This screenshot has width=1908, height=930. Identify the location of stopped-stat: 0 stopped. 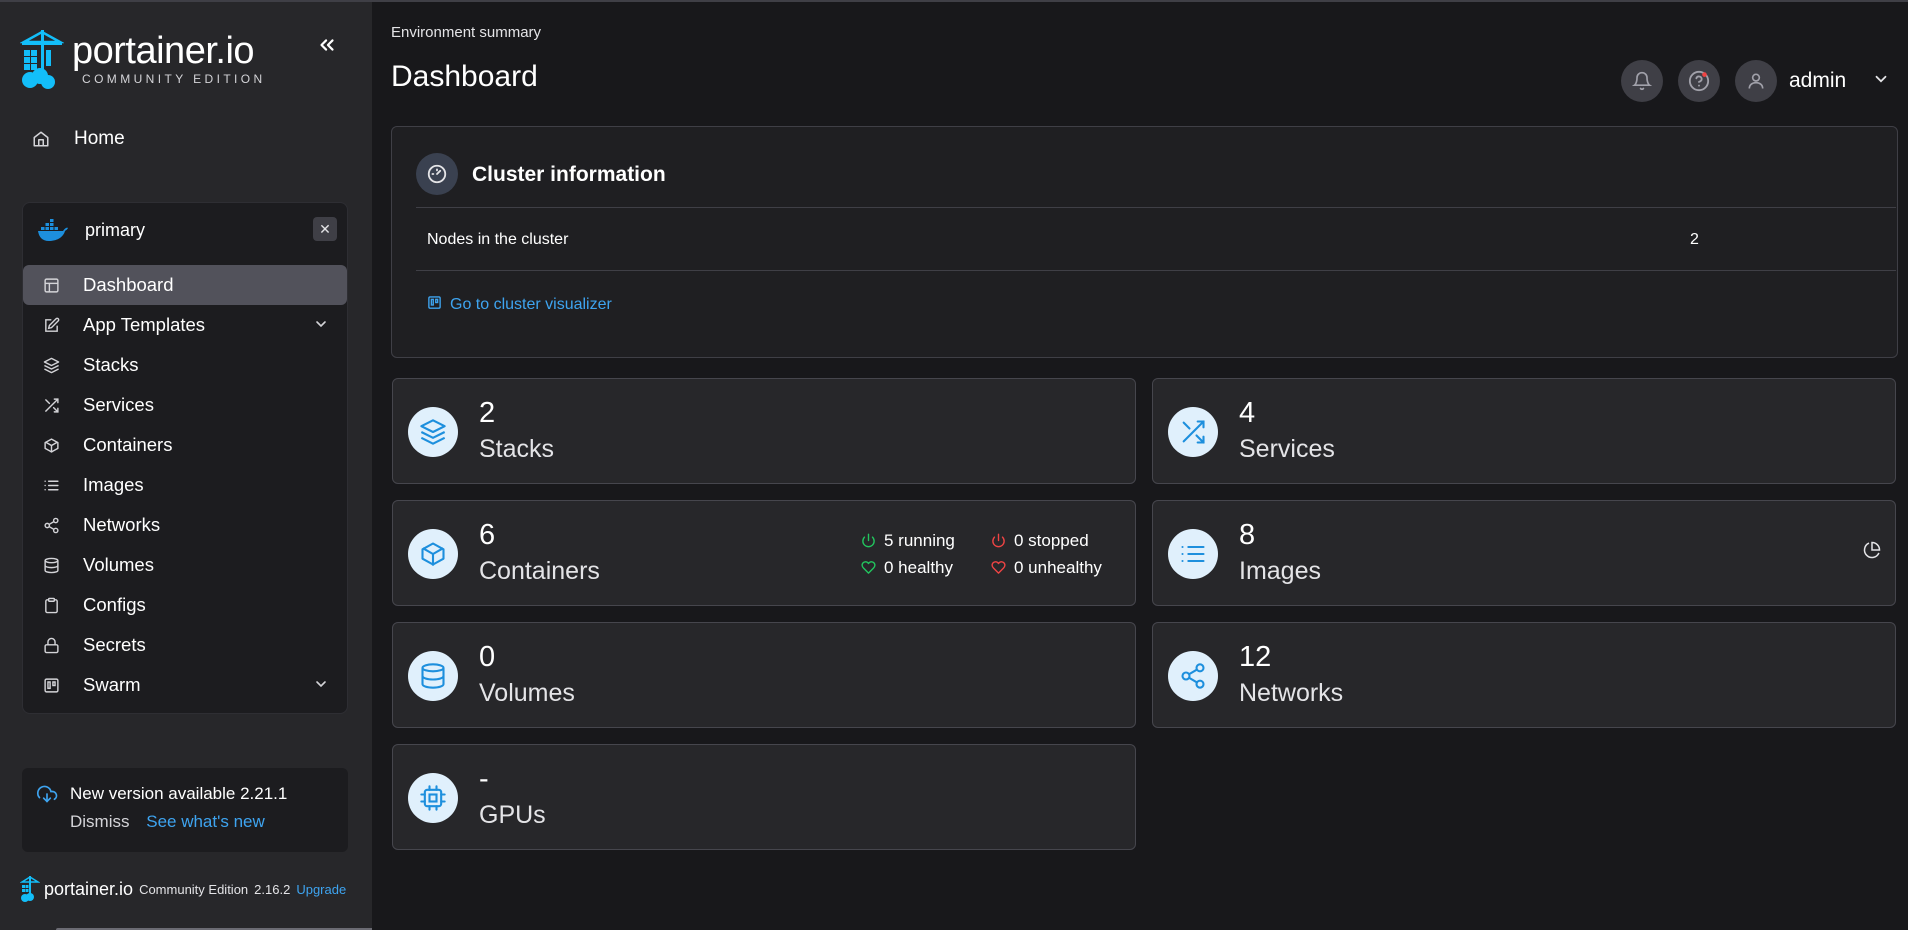
(1056, 541).